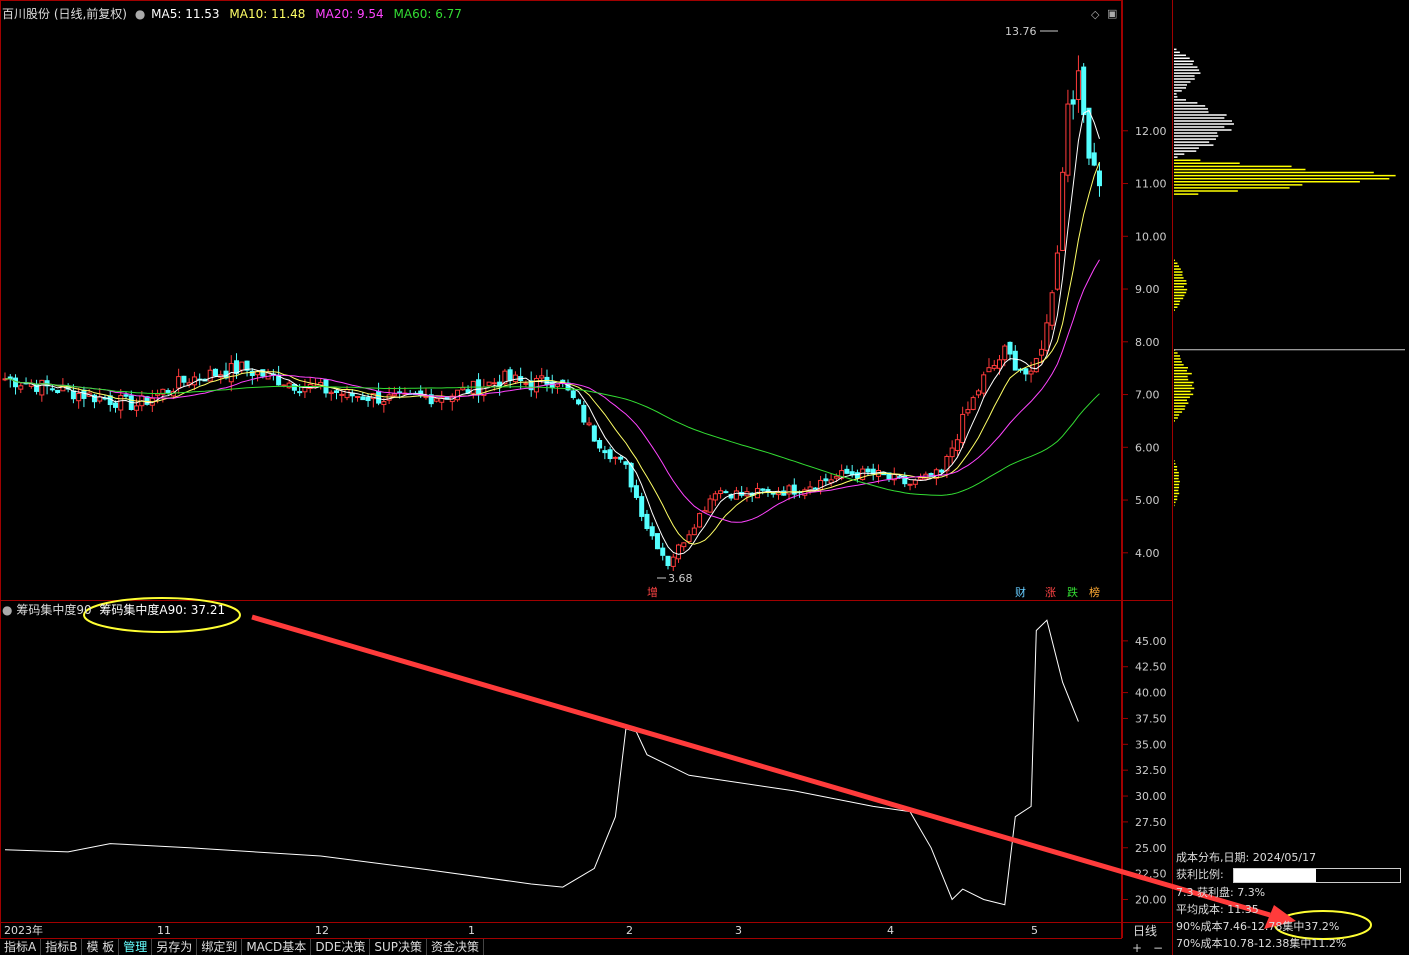  What do you see at coordinates (1151, 899) in the screenshot?
I see `y-tick-label: 20.00` at bounding box center [1151, 899].